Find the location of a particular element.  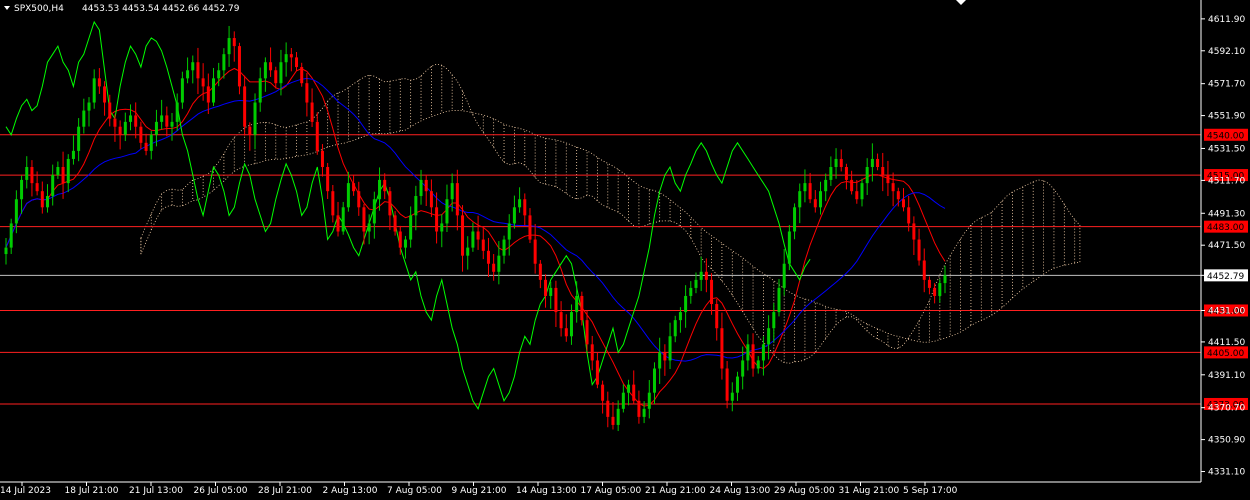

time-tick-label: 24 Aug 13:00 is located at coordinates (740, 491).